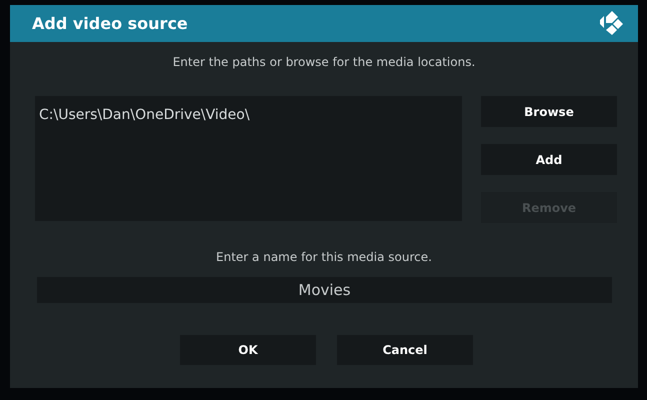 The image size is (647, 400). What do you see at coordinates (549, 111) in the screenshot?
I see `side-button: Browse` at bounding box center [549, 111].